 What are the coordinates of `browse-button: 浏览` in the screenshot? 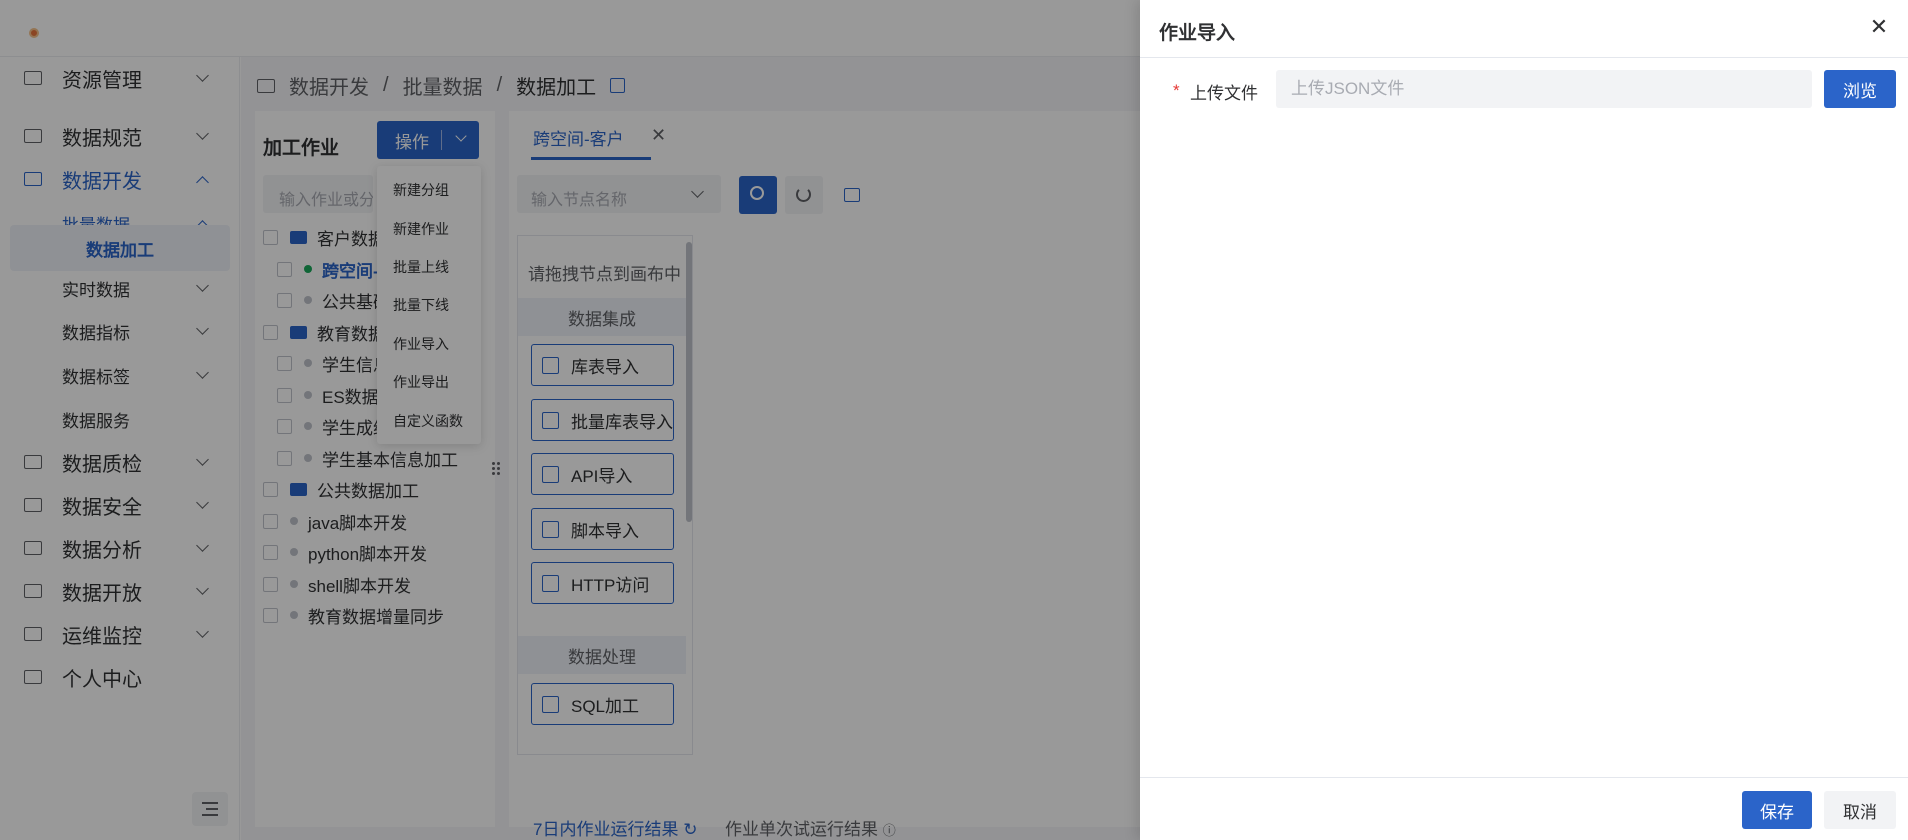 It's located at (1860, 89).